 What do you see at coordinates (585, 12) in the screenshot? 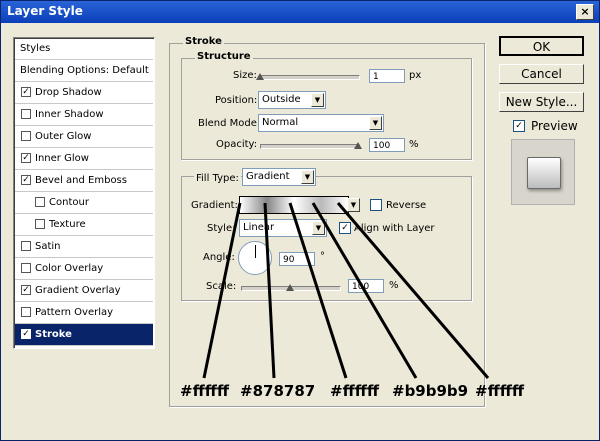
I see `close-button: ×` at bounding box center [585, 12].